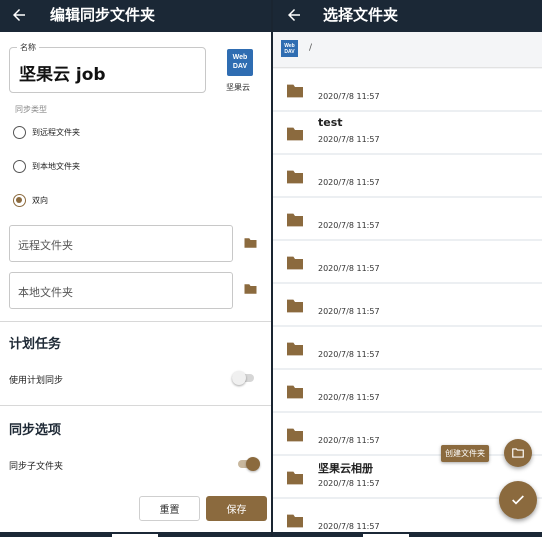  Describe the element at coordinates (35, 344) in the screenshot. I see `schedule-section-title: 计划任务` at that location.